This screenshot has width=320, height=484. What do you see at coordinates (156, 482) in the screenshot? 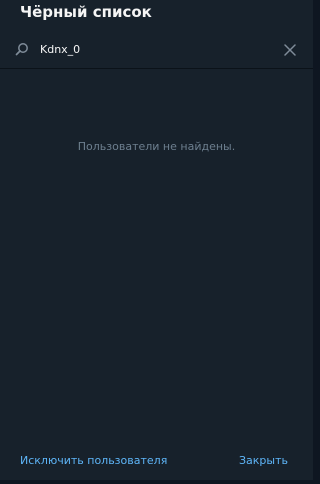
I see `background-edge` at bounding box center [156, 482].